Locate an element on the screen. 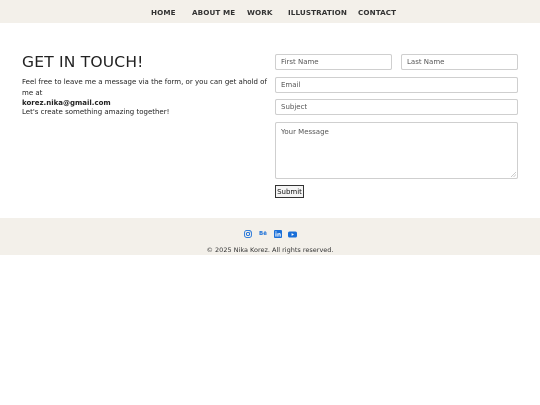 The height and width of the screenshot is (405, 540). youtube-icon is located at coordinates (292, 234).